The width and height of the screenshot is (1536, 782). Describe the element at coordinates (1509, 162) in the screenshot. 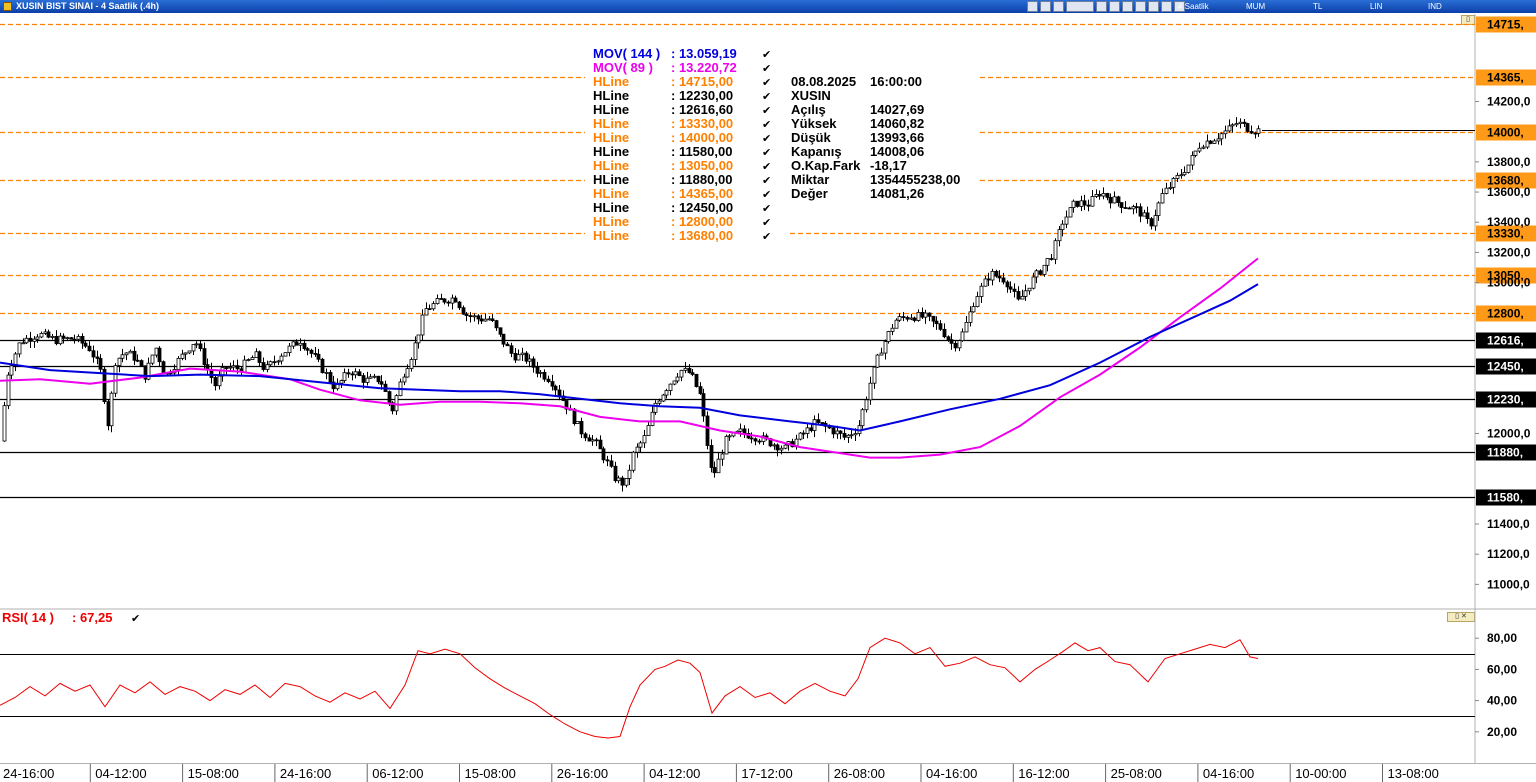

I see `price-tick-label-1: 13800,0` at that location.